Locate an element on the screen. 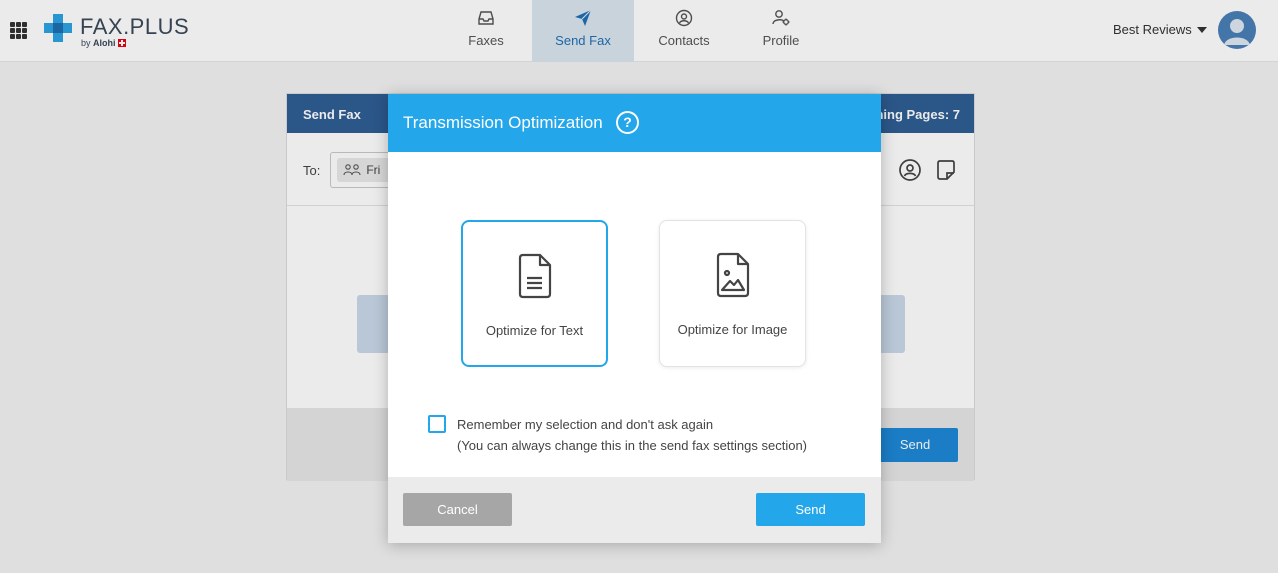  optimize-for-text-option: Optimize for Text is located at coordinates (534, 293).